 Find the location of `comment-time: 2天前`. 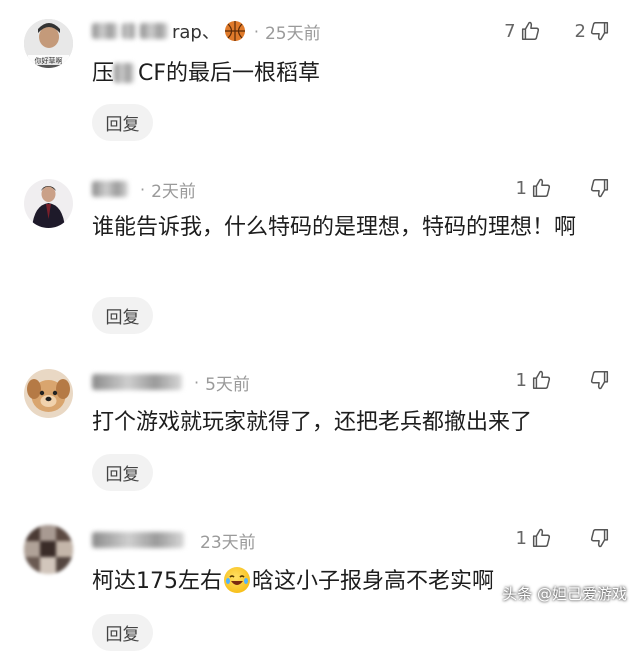

comment-time: 2天前 is located at coordinates (173, 191).